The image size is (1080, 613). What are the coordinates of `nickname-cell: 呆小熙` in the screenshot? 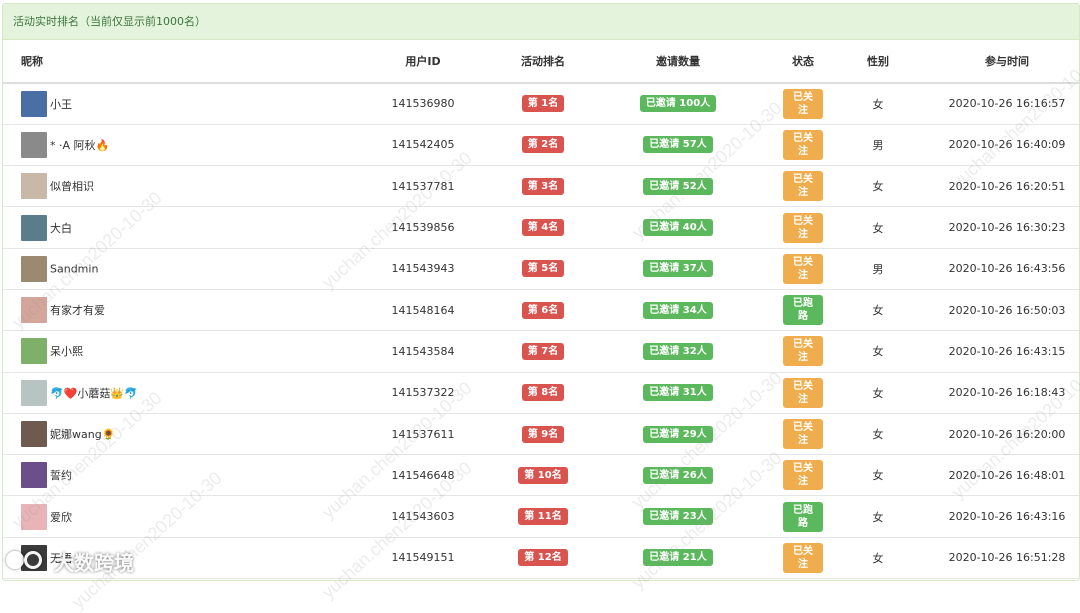 It's located at (168, 351).